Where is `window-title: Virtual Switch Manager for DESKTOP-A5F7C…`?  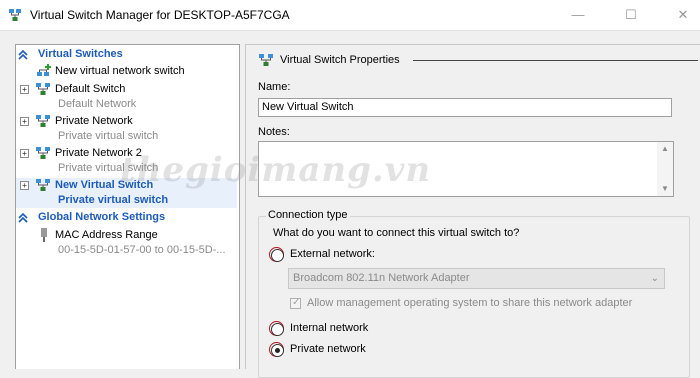
window-title: Virtual Switch Manager for DESKTOP-A5F7C… is located at coordinates (160, 15).